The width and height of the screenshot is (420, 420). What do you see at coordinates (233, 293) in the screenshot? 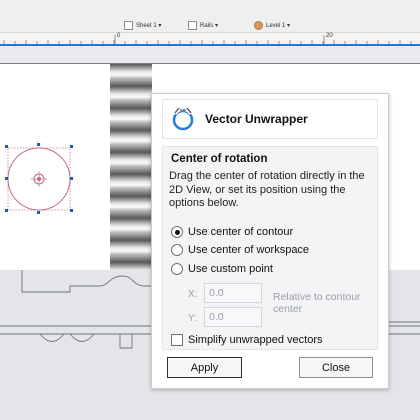
I see `x-coordinate-field: 0.0` at bounding box center [233, 293].